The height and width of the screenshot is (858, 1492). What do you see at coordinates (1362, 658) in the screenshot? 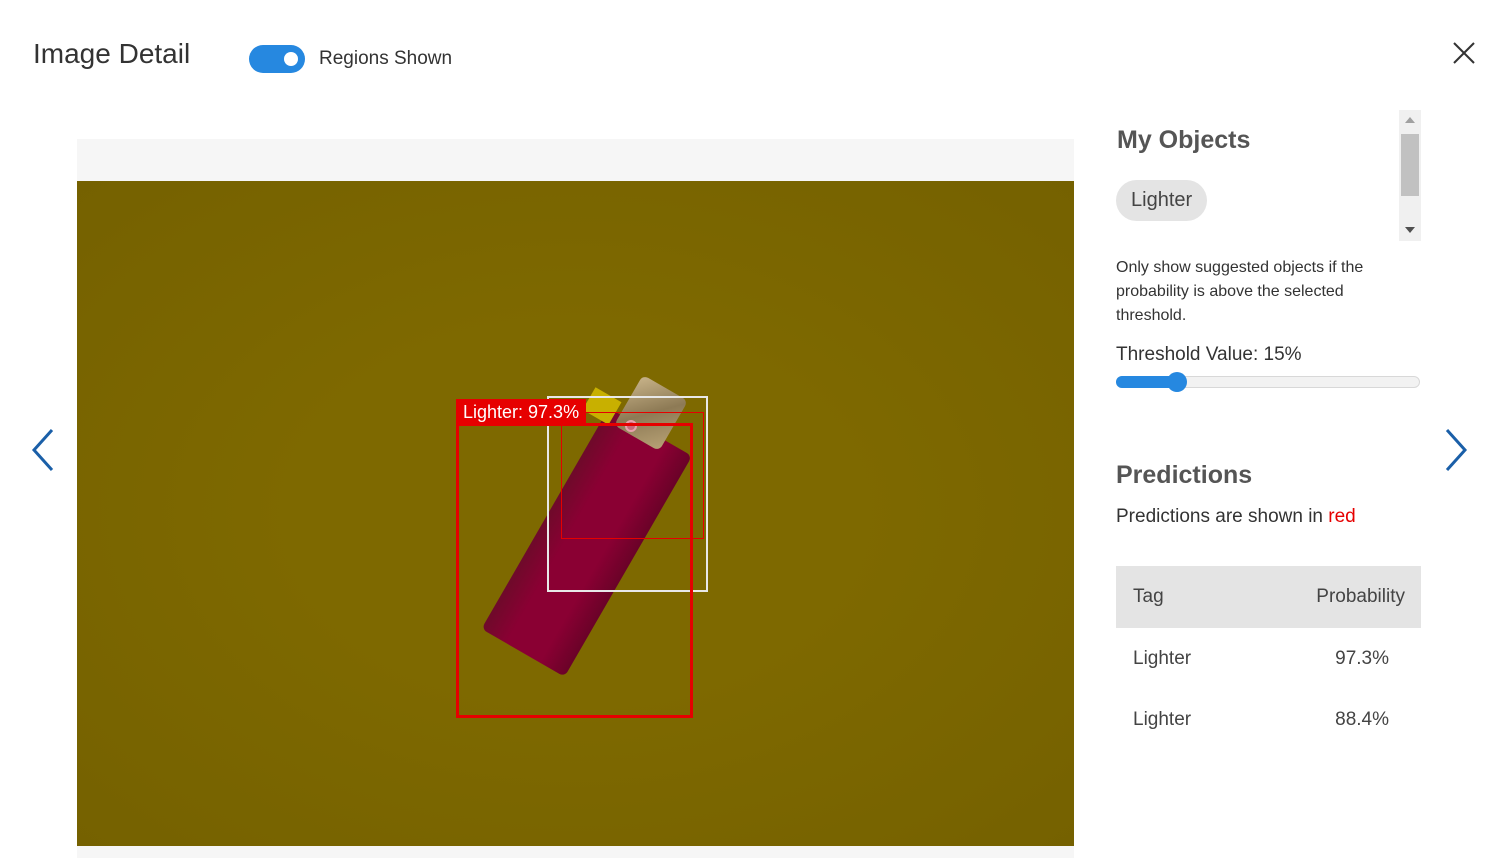
I see `row-probability: 97.3%` at bounding box center [1362, 658].